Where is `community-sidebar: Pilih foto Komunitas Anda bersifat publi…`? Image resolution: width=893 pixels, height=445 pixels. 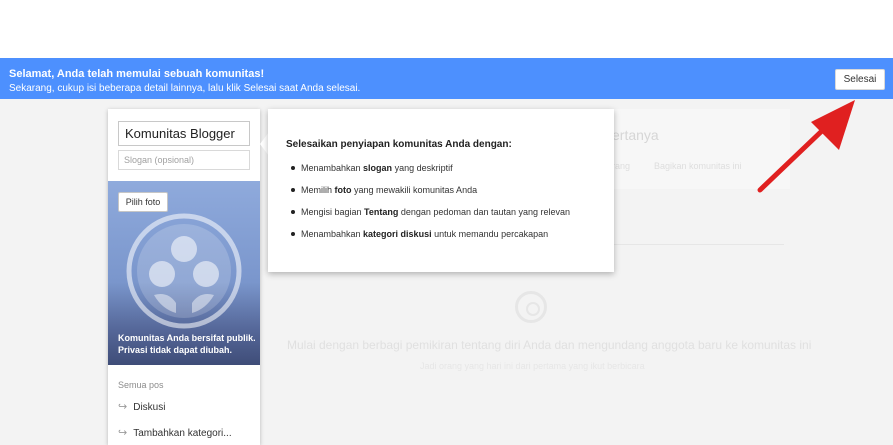
community-sidebar: Pilih foto Komunitas Anda bersifat publi… is located at coordinates (184, 277).